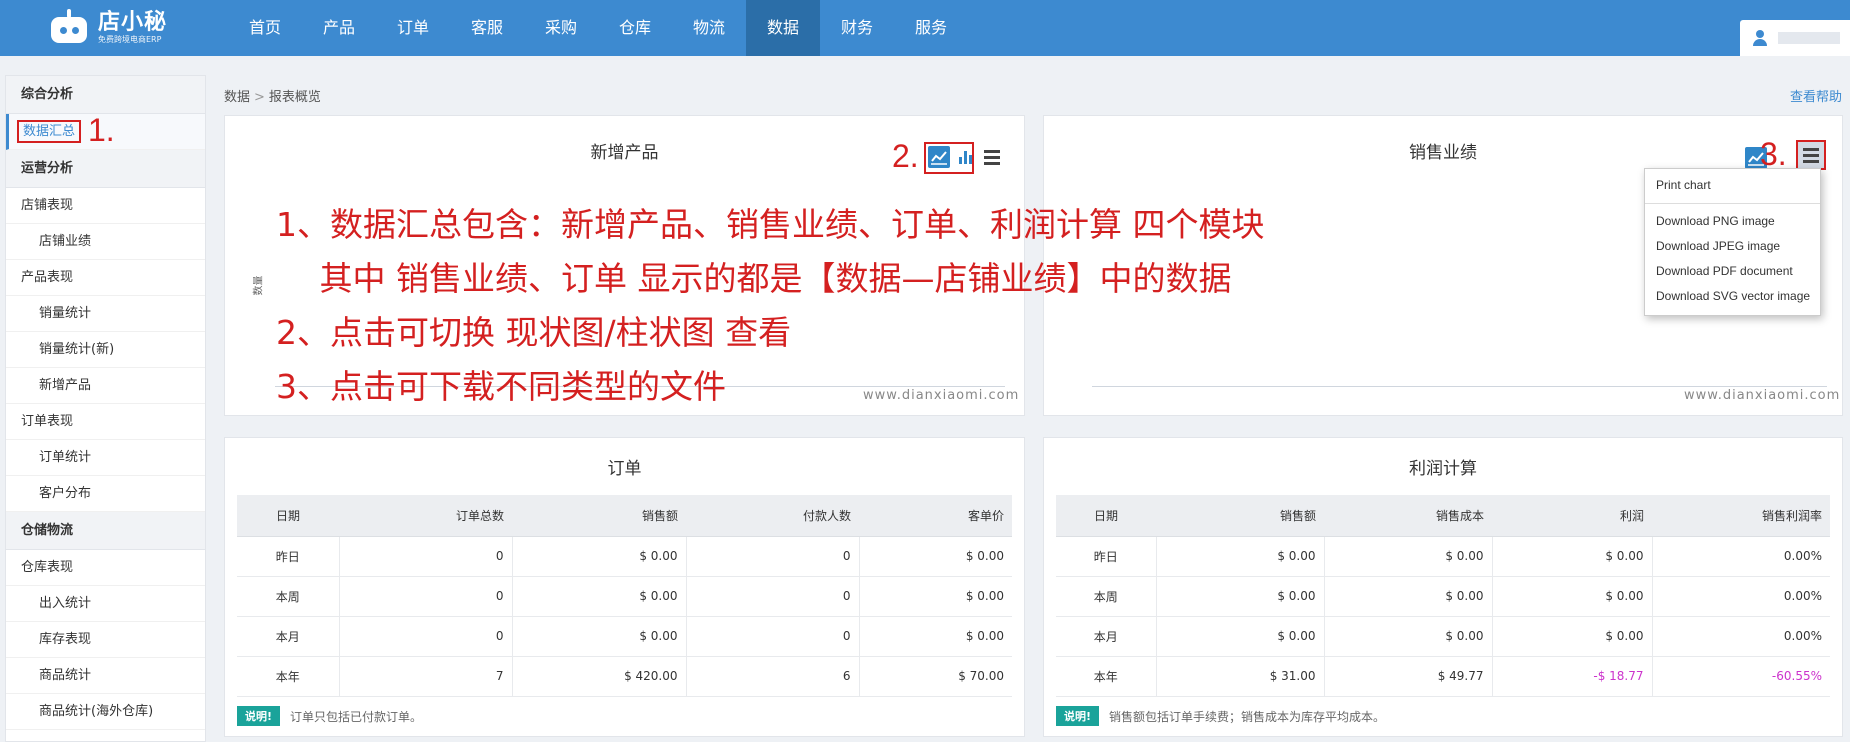  I want to click on nav-item: 采购, so click(561, 28).